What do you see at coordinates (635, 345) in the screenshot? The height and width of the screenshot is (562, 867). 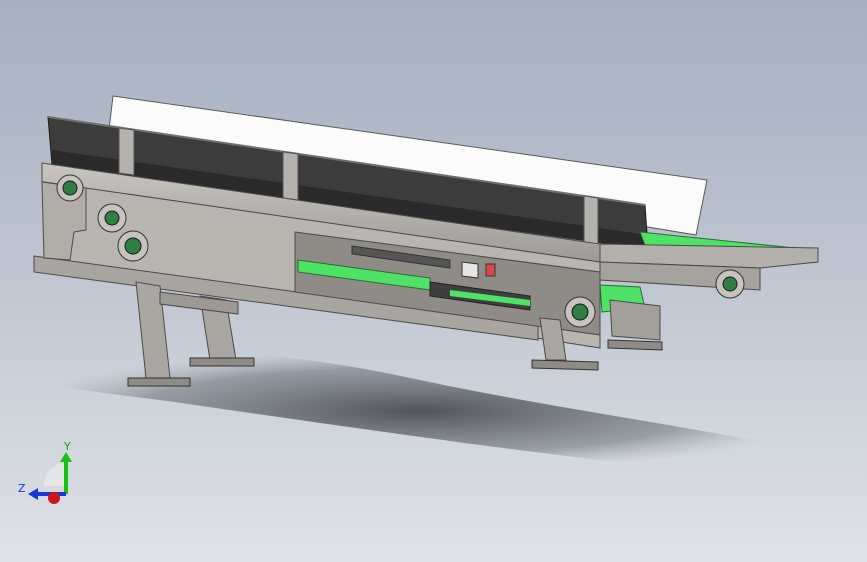 I see `foot-right-rear` at bounding box center [635, 345].